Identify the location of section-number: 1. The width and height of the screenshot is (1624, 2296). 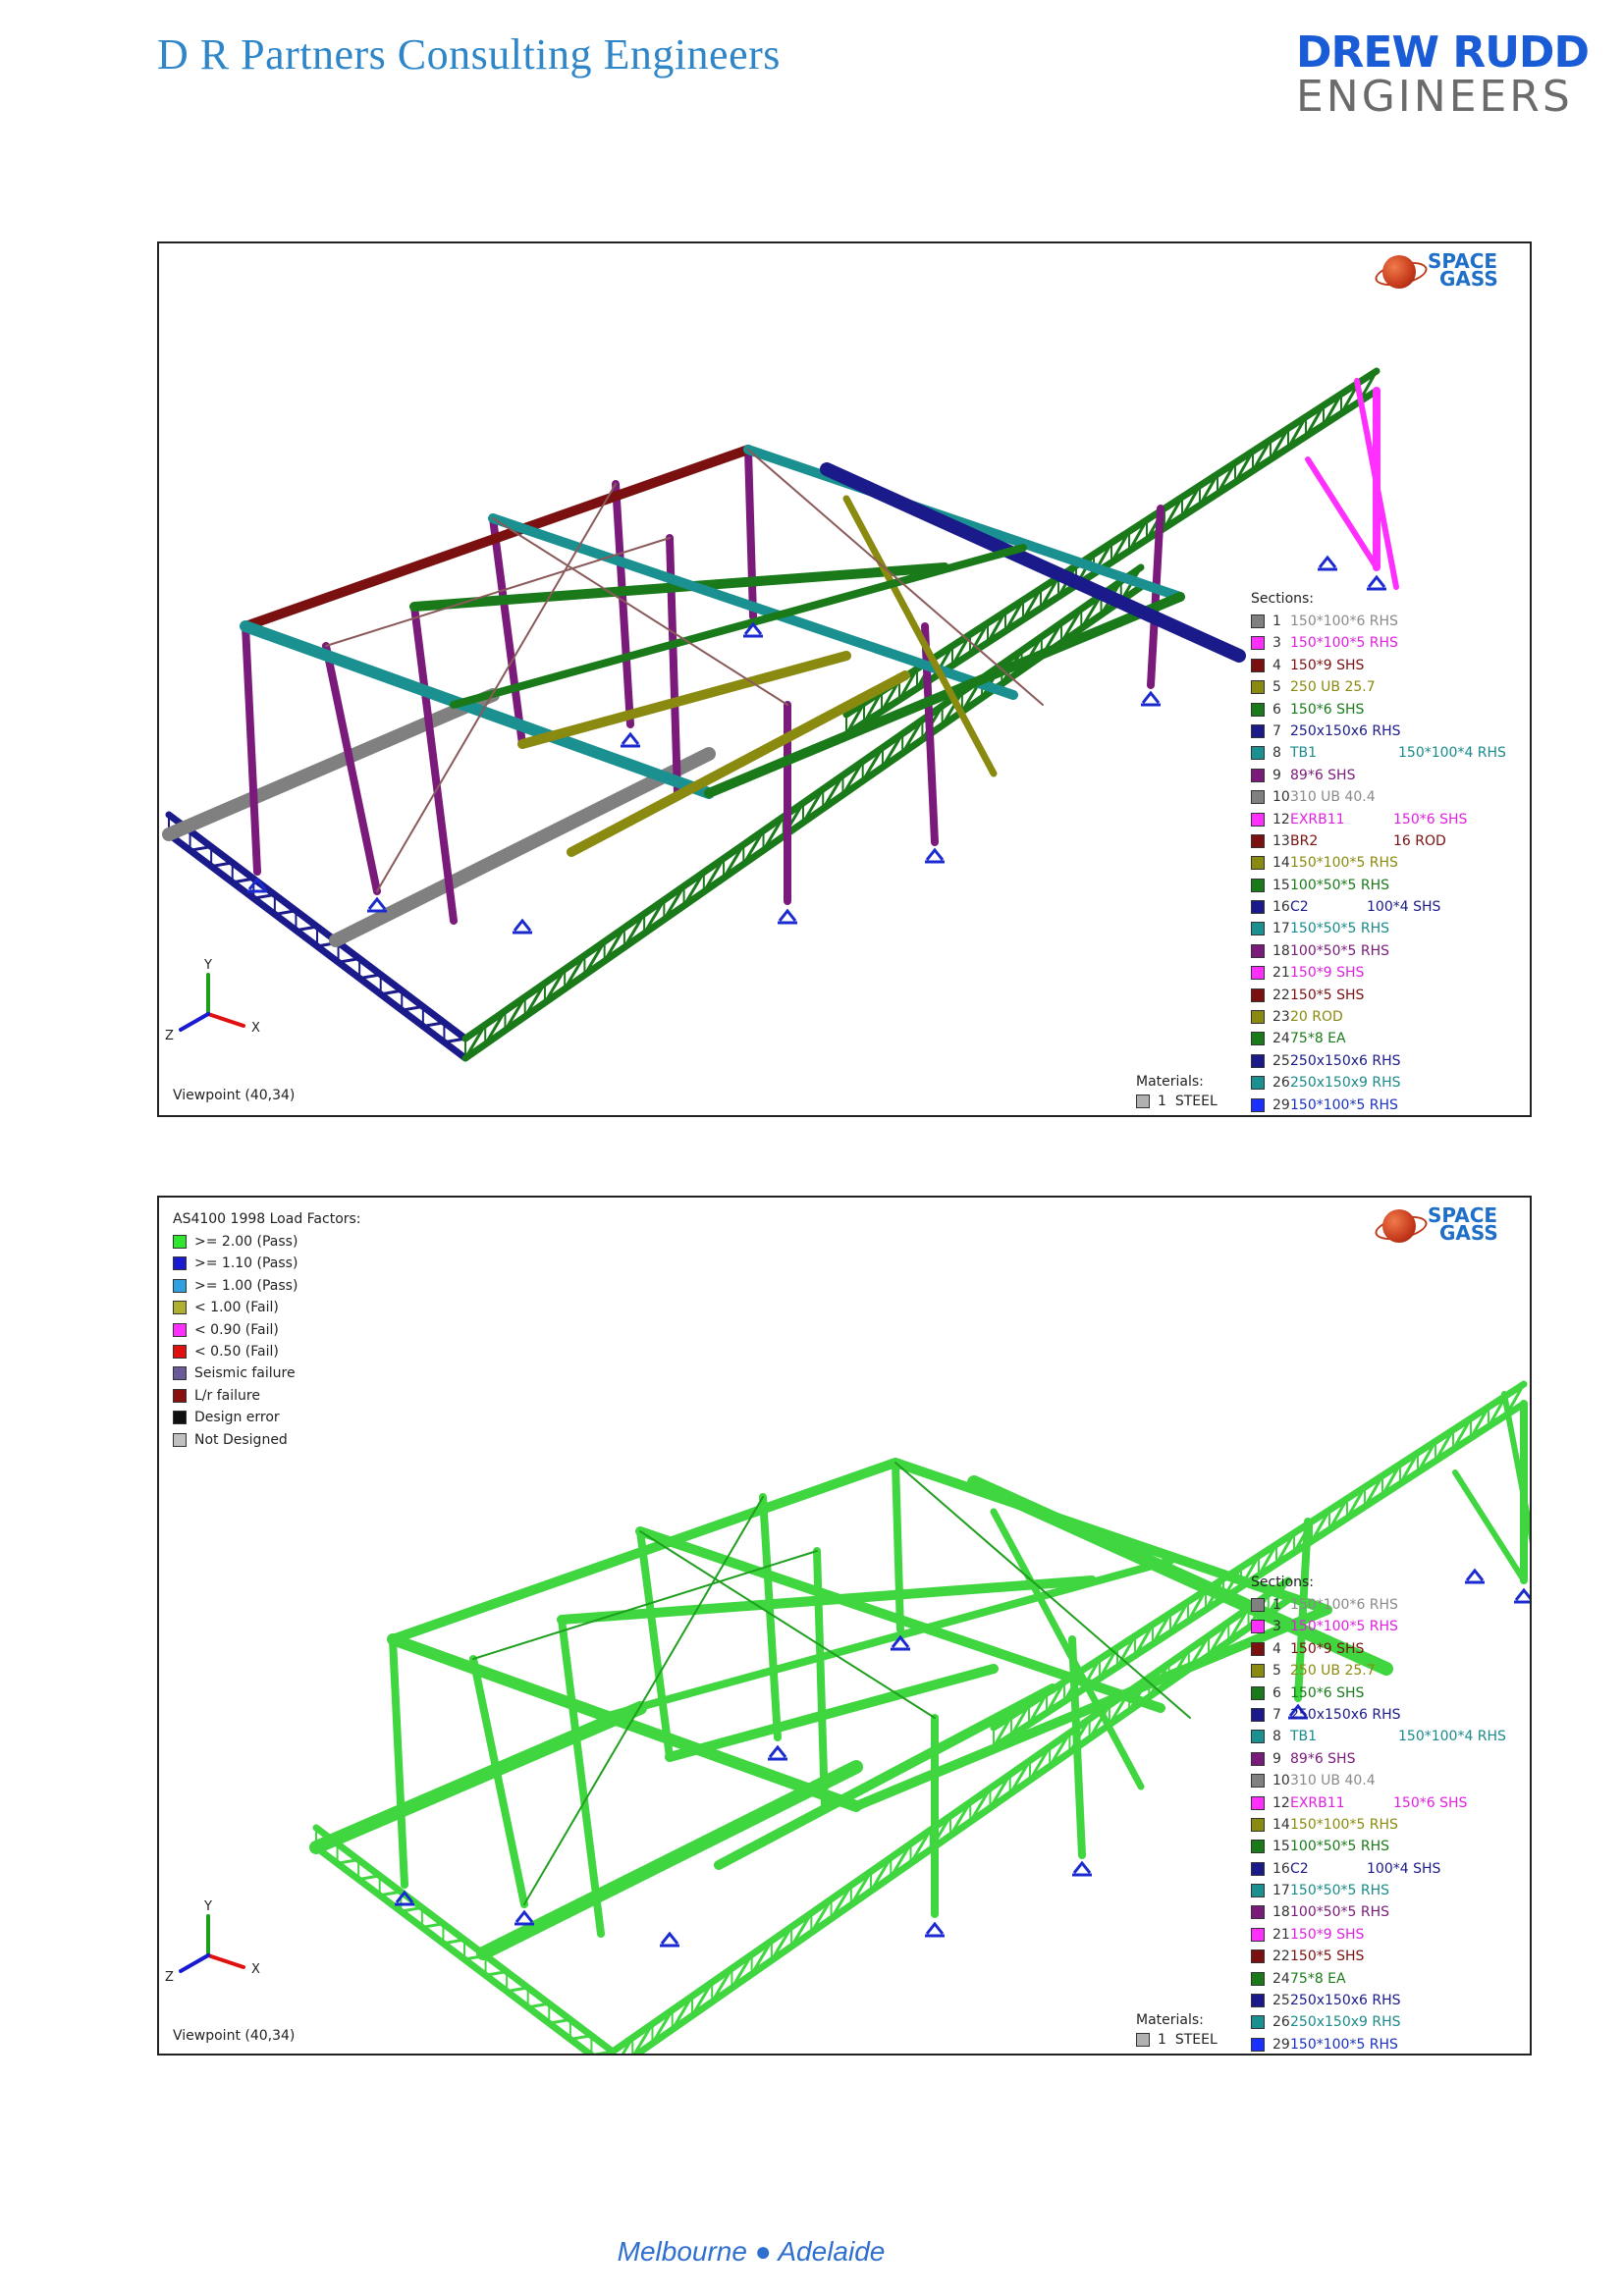
(1276, 1605).